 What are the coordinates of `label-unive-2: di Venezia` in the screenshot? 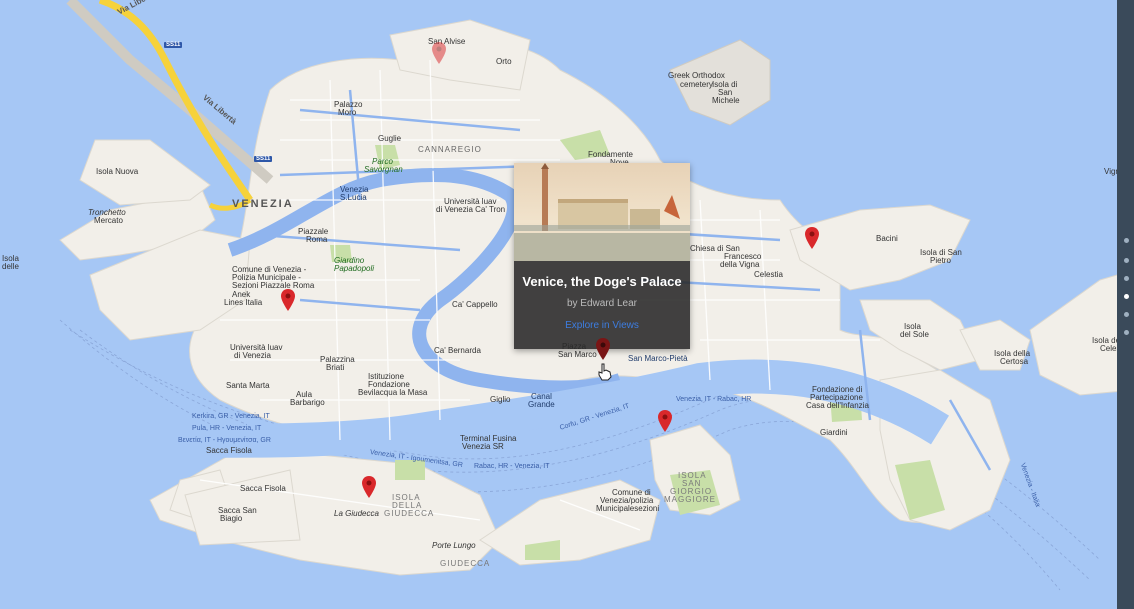 It's located at (252, 355).